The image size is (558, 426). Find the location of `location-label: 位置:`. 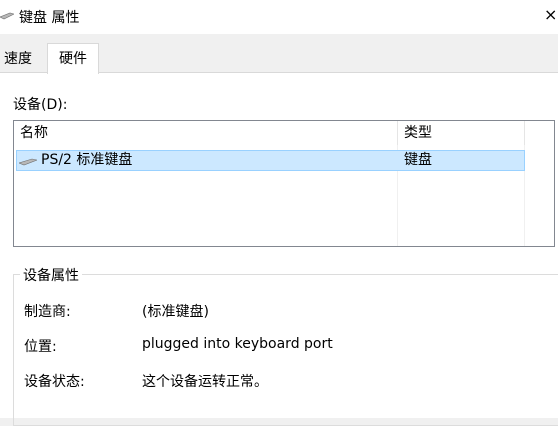

location-label: 位置: is located at coordinates (40, 347).